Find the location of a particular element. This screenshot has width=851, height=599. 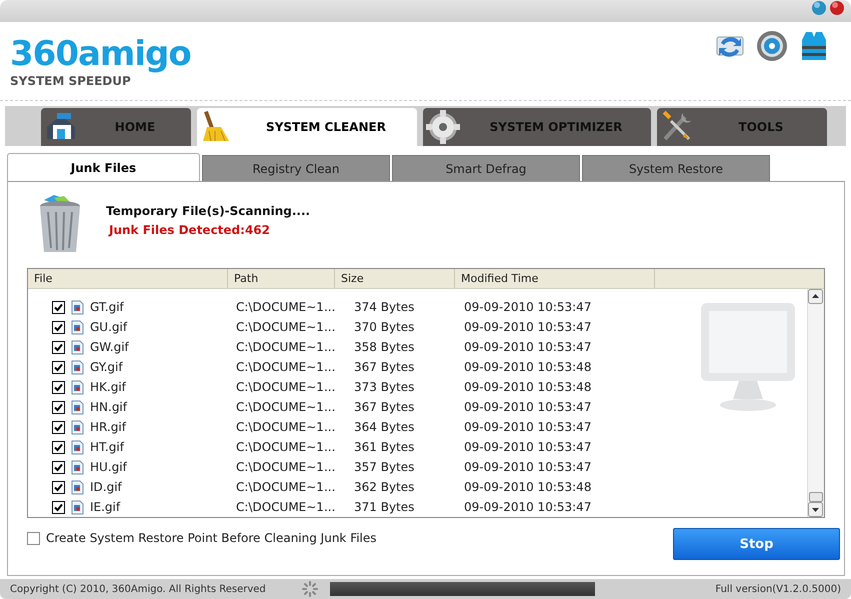

table-cell-text: 357 Bytes is located at coordinates (384, 467).